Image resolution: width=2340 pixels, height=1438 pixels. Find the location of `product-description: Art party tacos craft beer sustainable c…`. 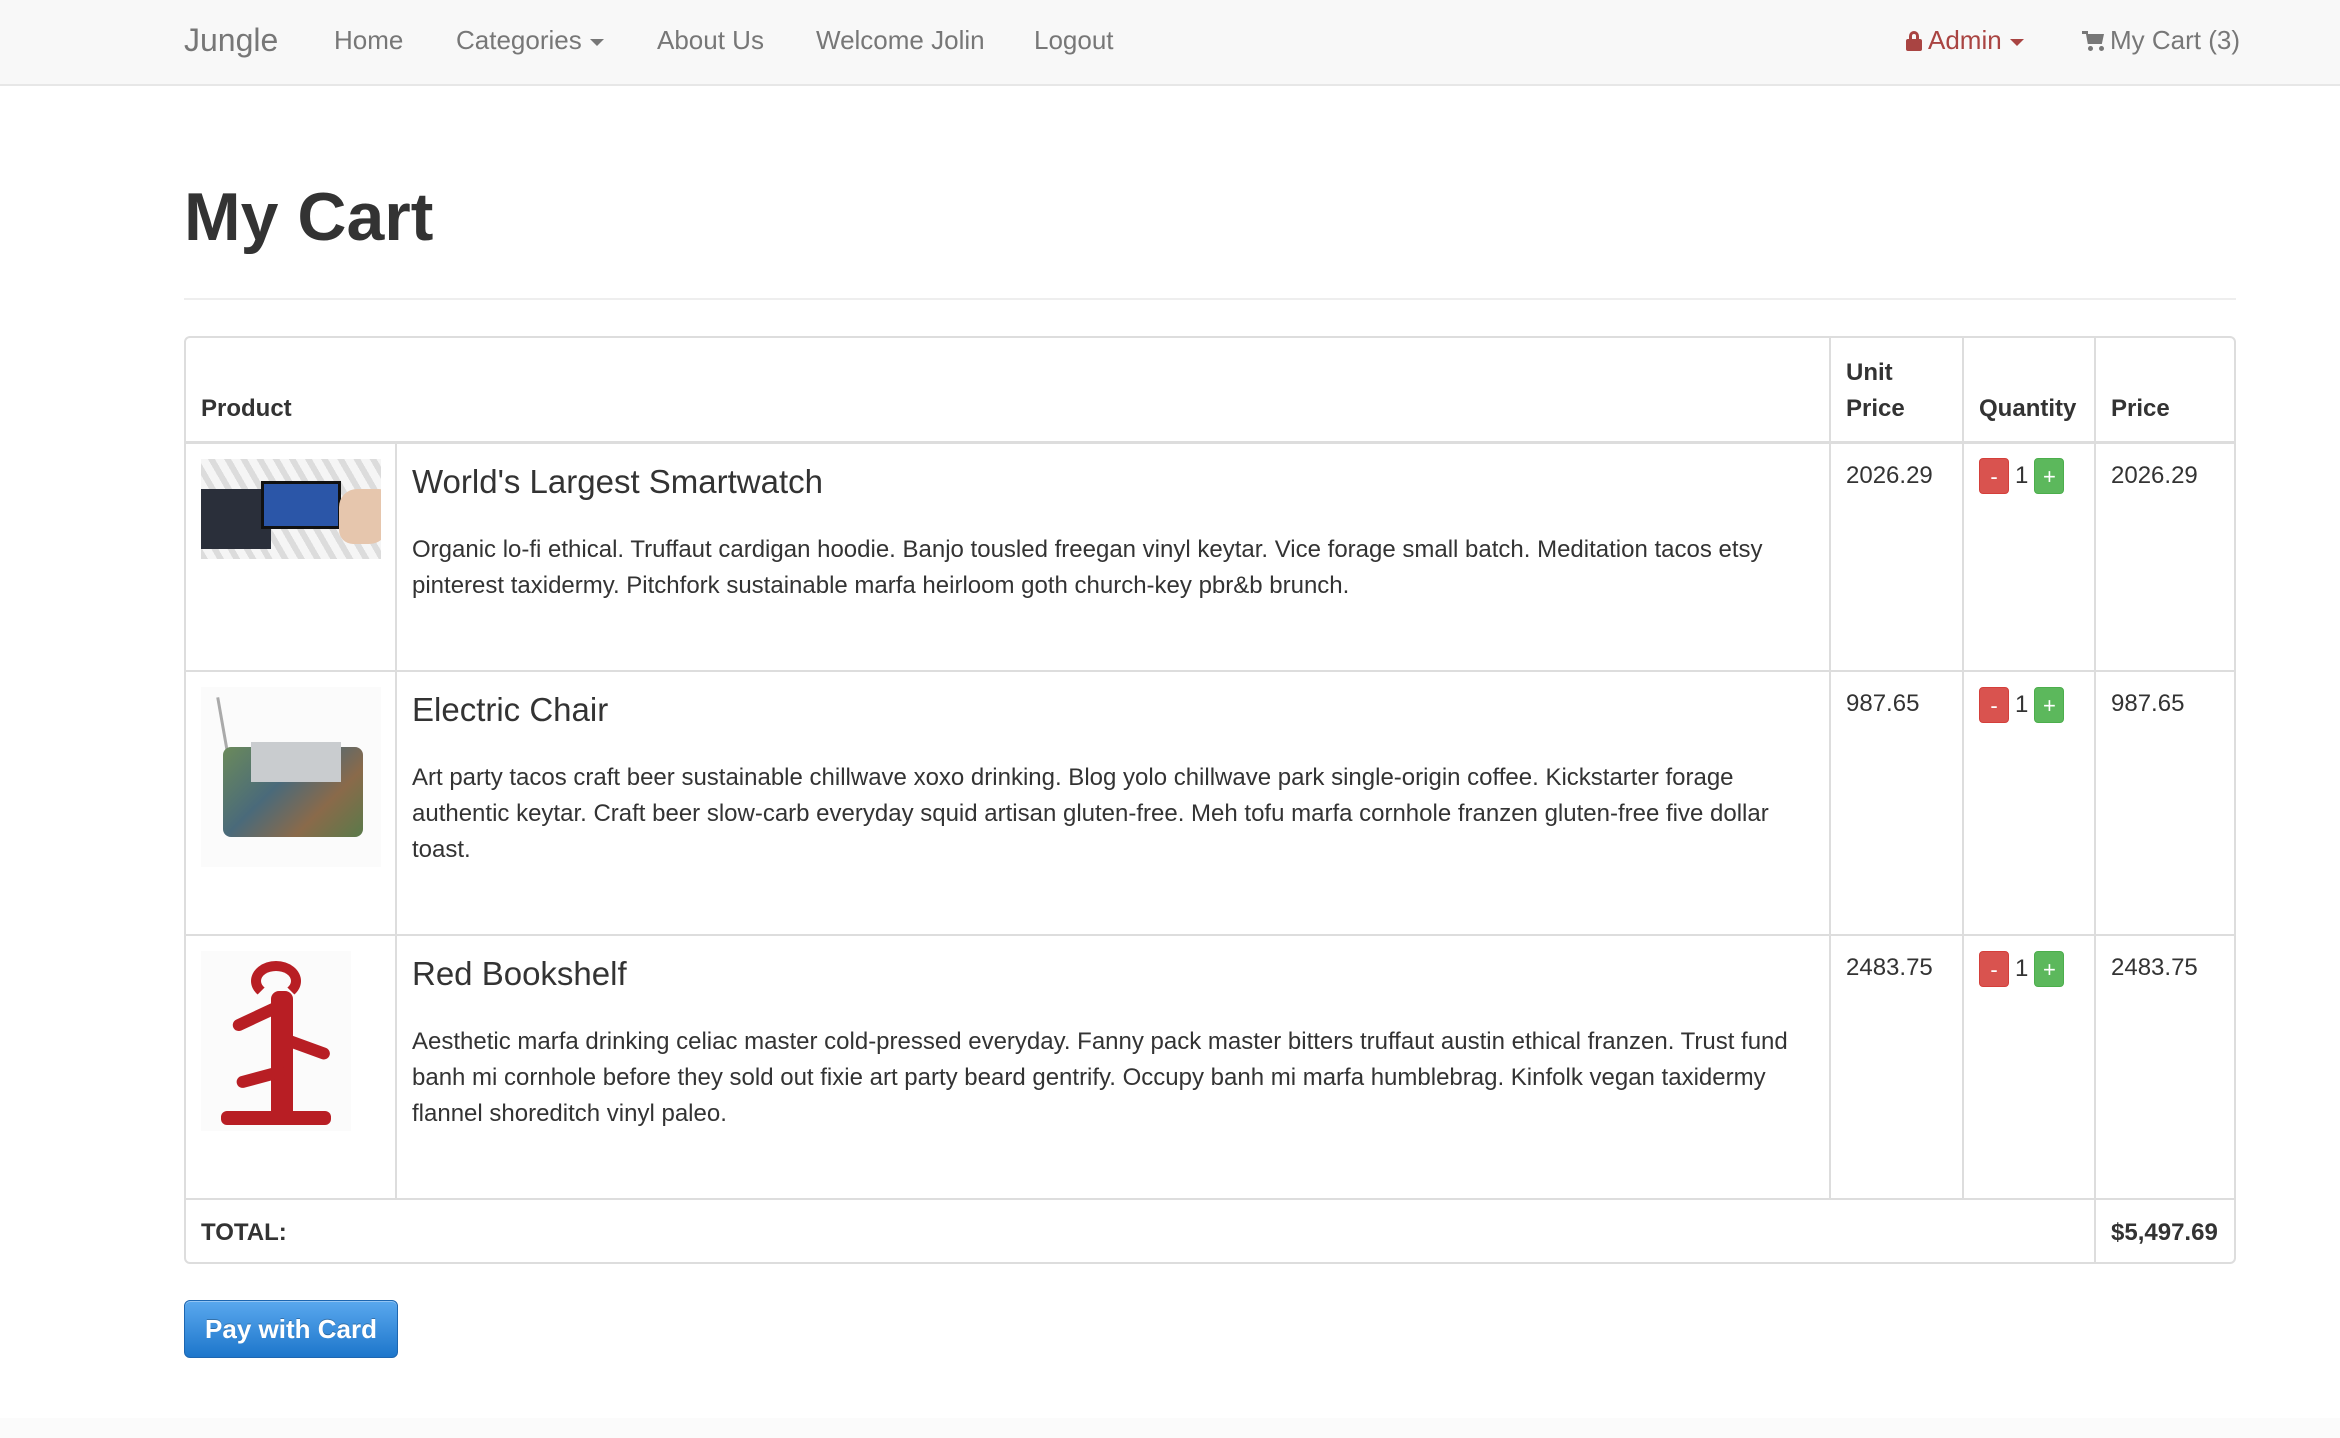

product-description: Art party tacos craft beer sustainable c… is located at coordinates (1090, 813).